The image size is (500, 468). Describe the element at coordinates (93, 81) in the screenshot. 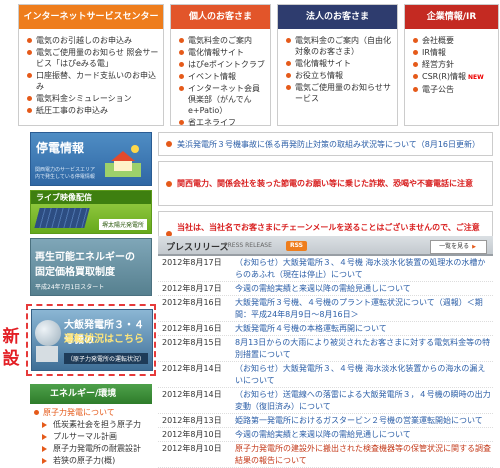

I see `nav-link: 口座振替、カード支払いのお申込み` at that location.